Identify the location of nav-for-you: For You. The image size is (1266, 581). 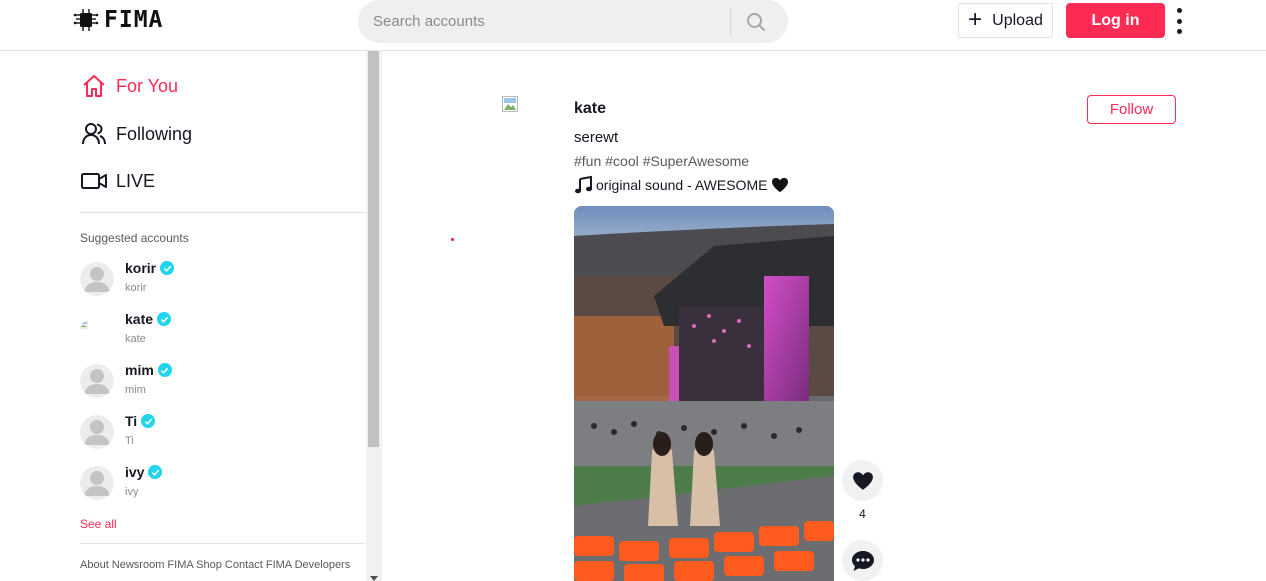
(129, 86).